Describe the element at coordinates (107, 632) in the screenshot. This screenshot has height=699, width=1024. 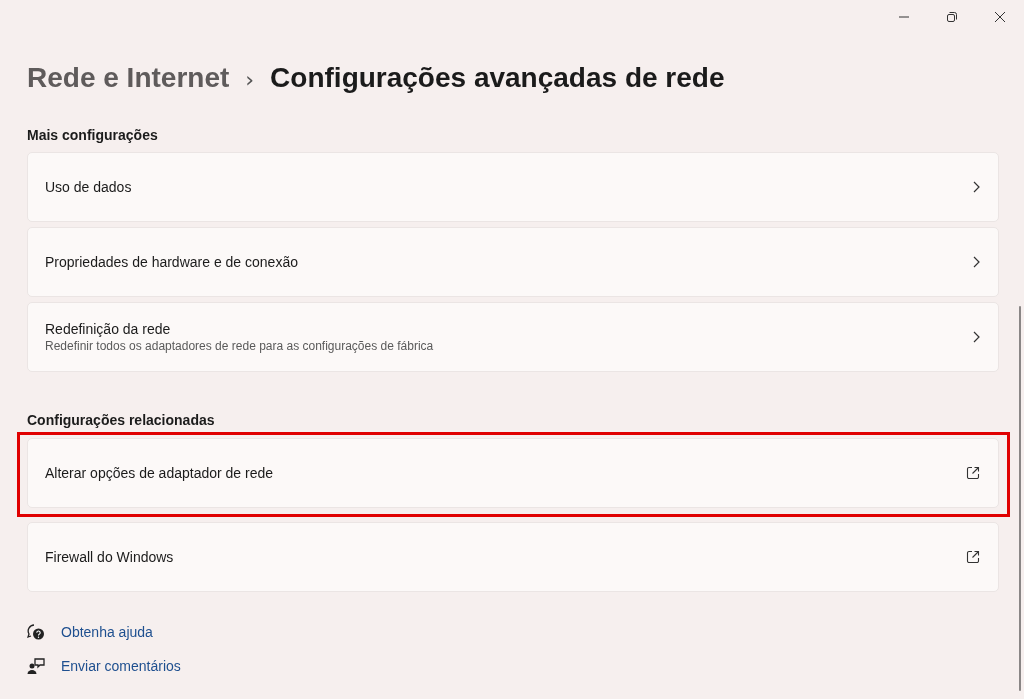
I see `help-link: Obtenha ajuda` at that location.